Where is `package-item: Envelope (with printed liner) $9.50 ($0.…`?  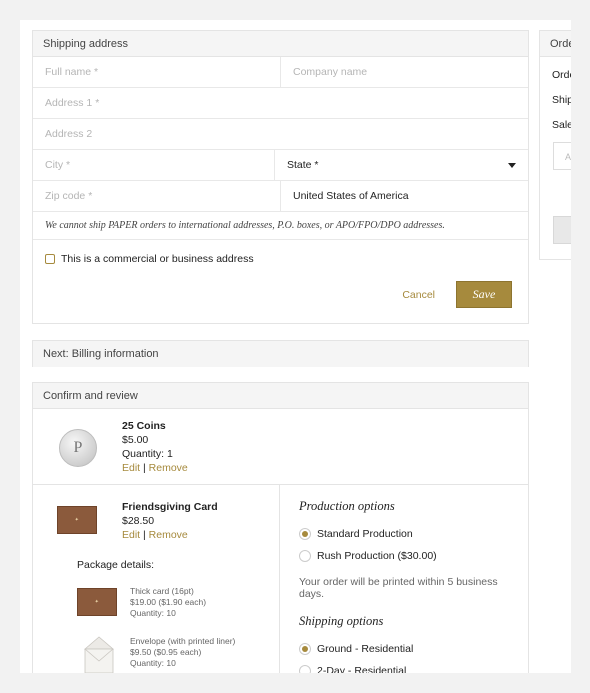
package-item: Envelope (with printed liner) $9.50 ($0.… is located at coordinates (182, 652).